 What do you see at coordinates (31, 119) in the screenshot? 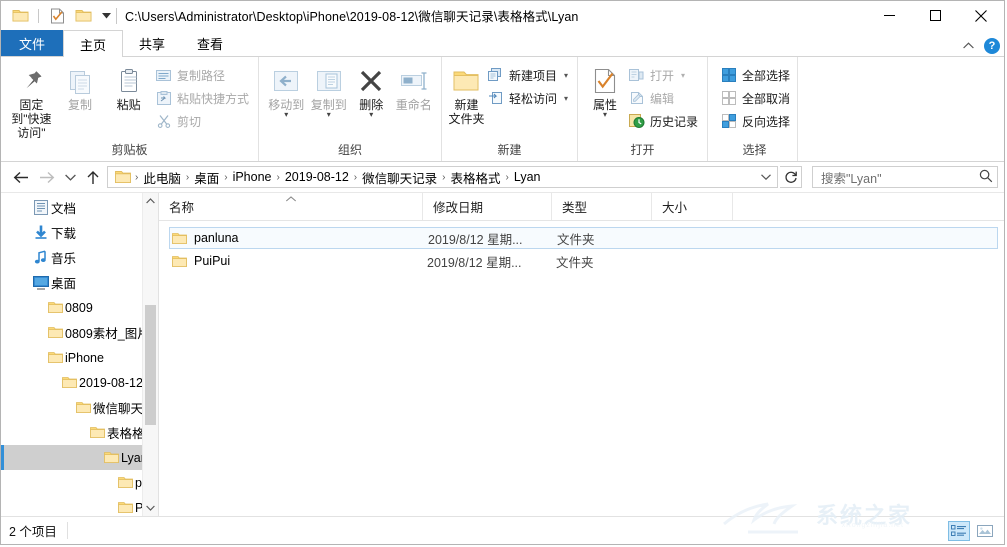
I see `pin-to-quick-access-label: 固定到"快速访问"` at bounding box center [31, 119].